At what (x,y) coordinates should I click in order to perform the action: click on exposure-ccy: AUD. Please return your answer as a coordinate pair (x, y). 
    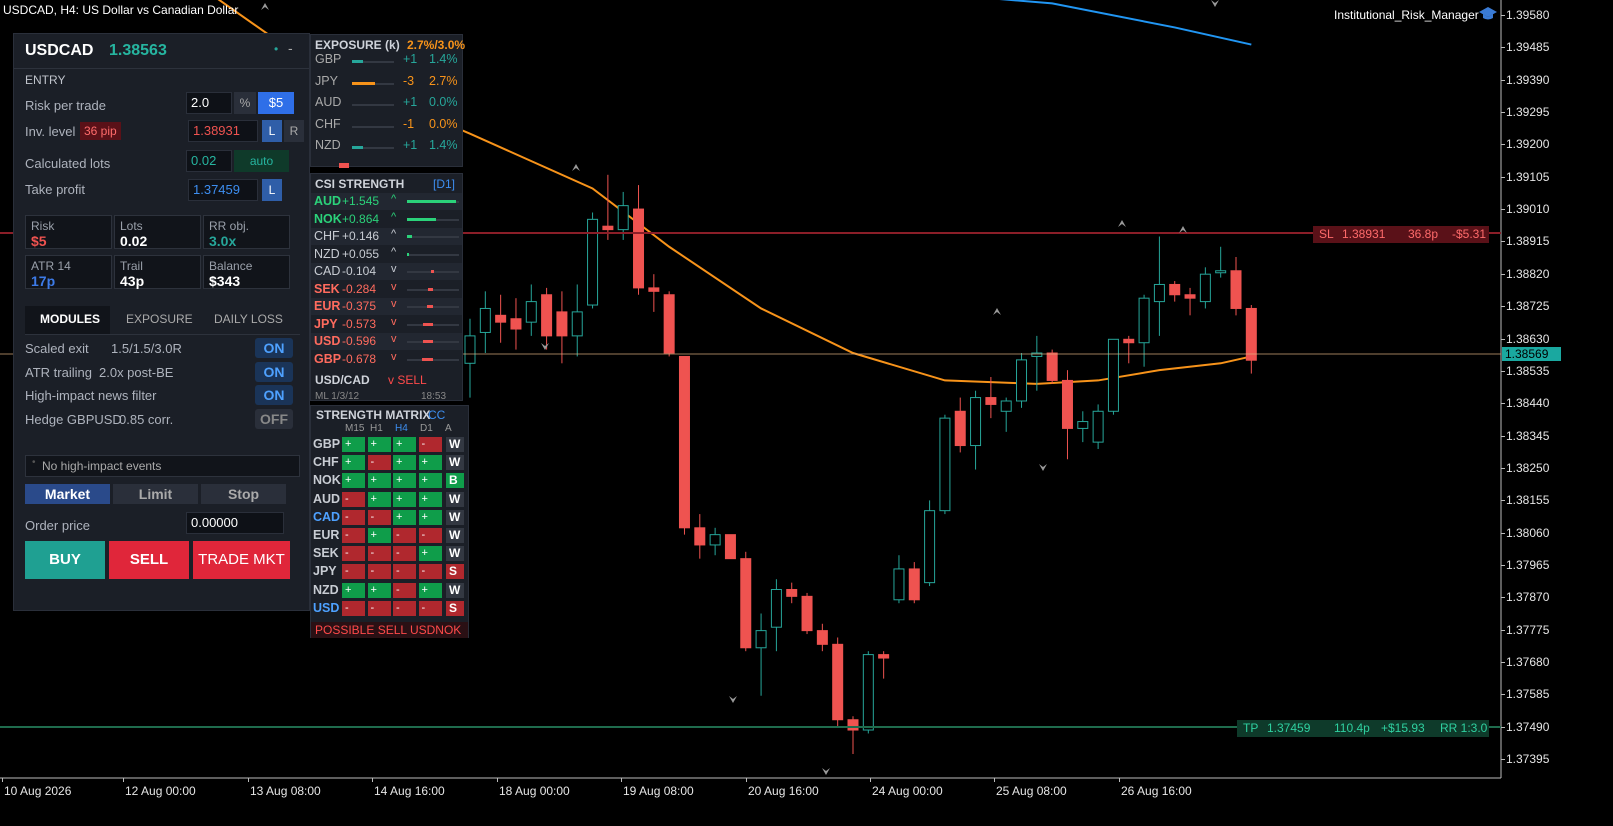
    Looking at the image, I should click on (328, 102).